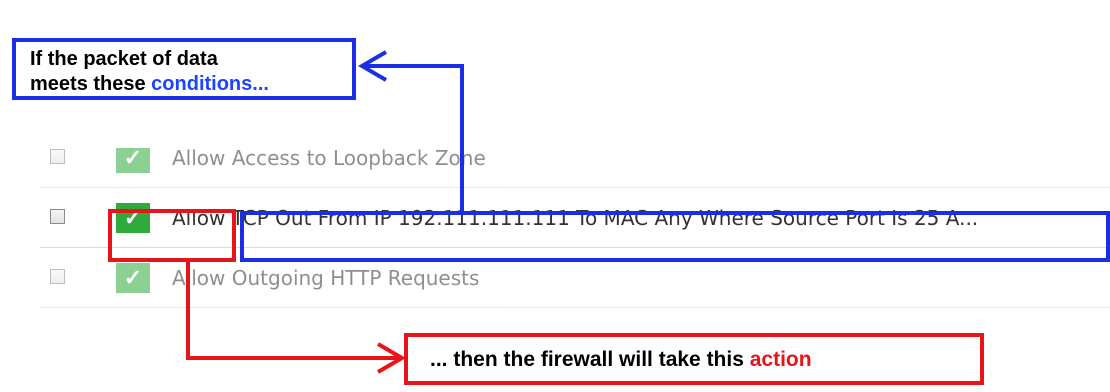 This screenshot has height=392, width=1110. What do you see at coordinates (780, 359) in the screenshot?
I see `action-highlight: action` at bounding box center [780, 359].